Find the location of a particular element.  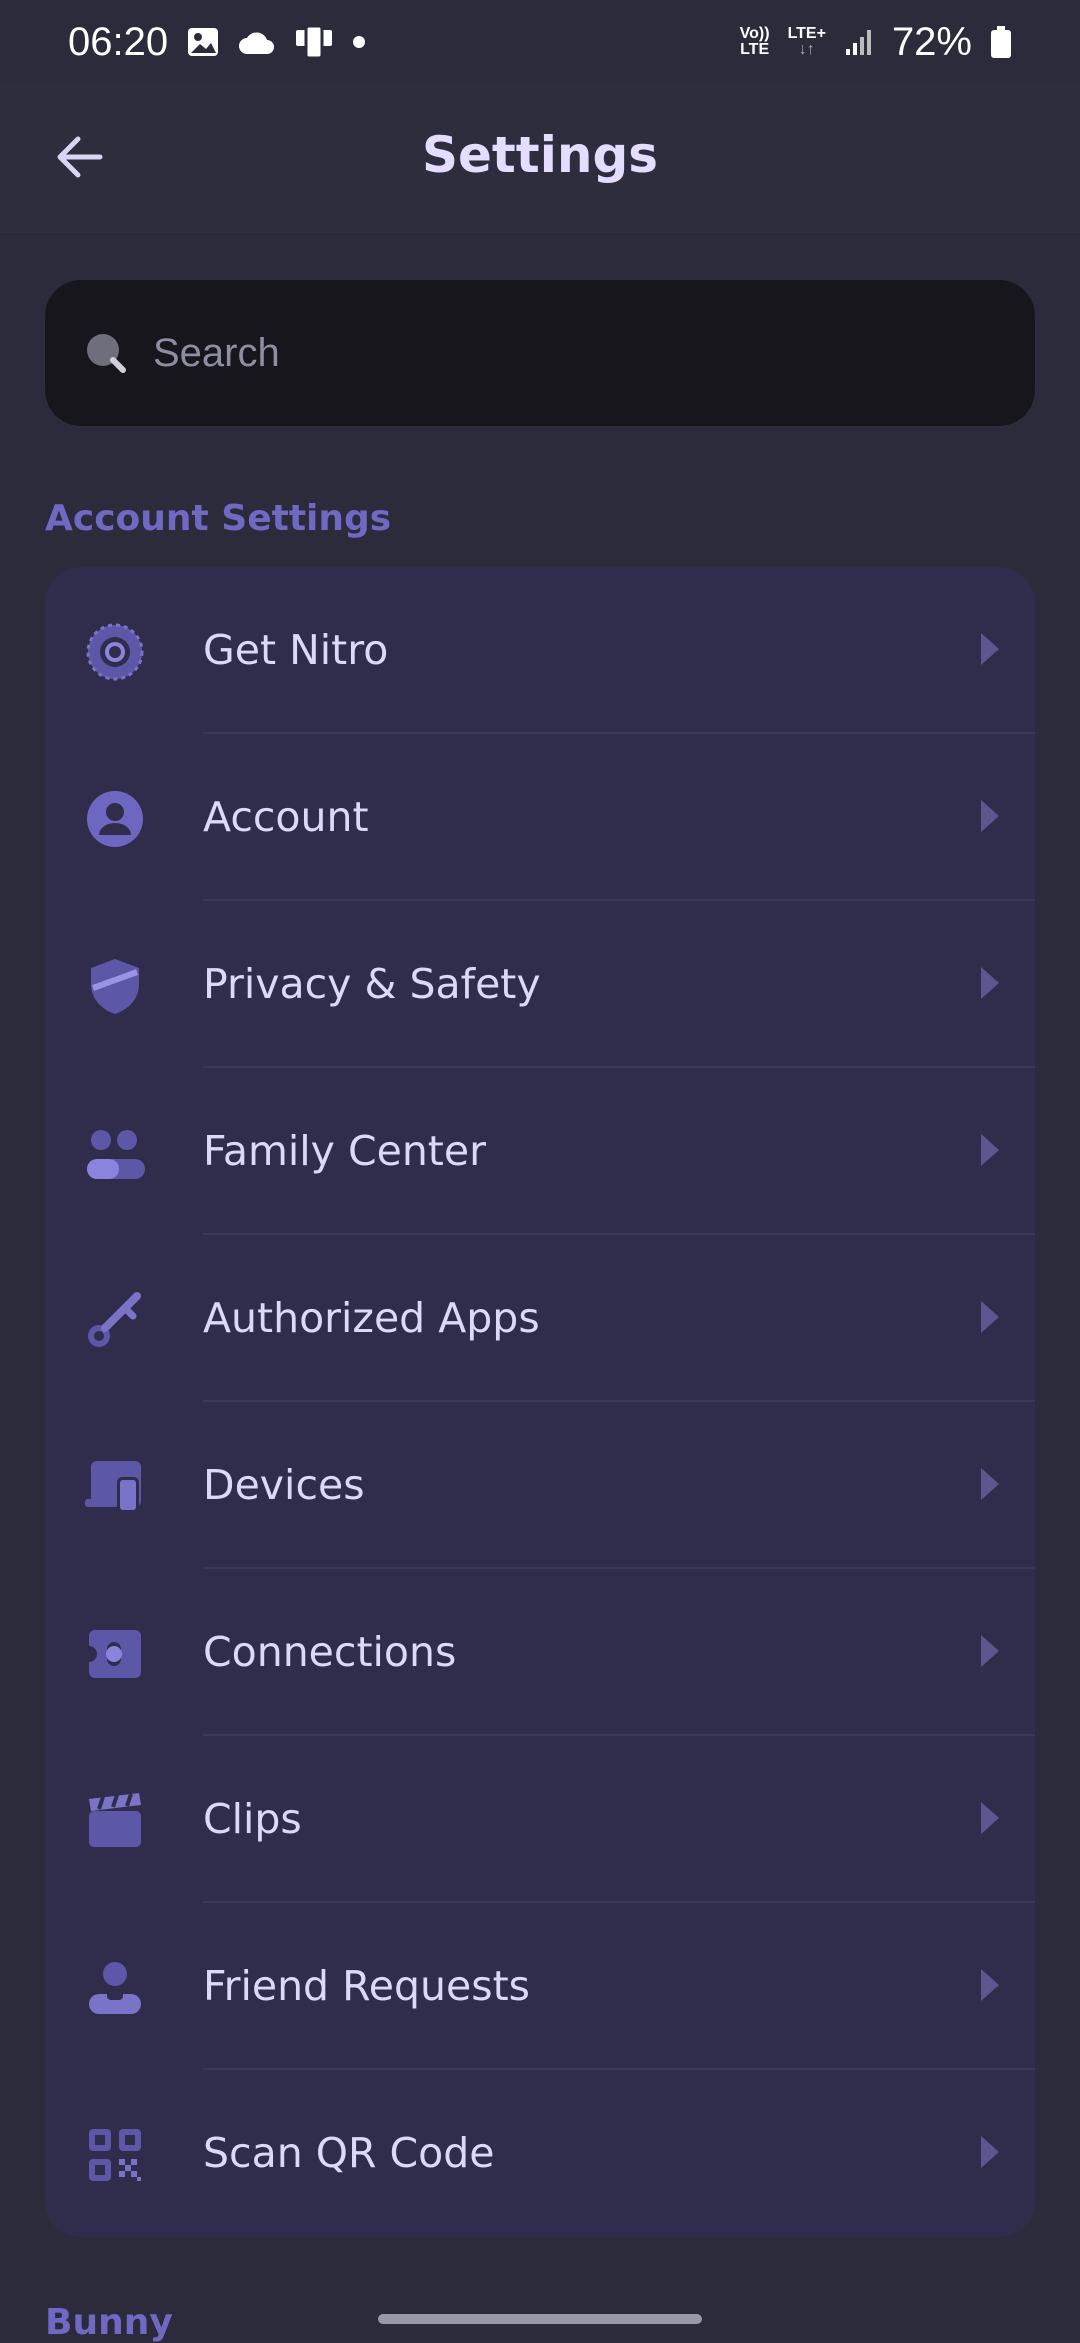

nitro-icon is located at coordinates (115, 652).